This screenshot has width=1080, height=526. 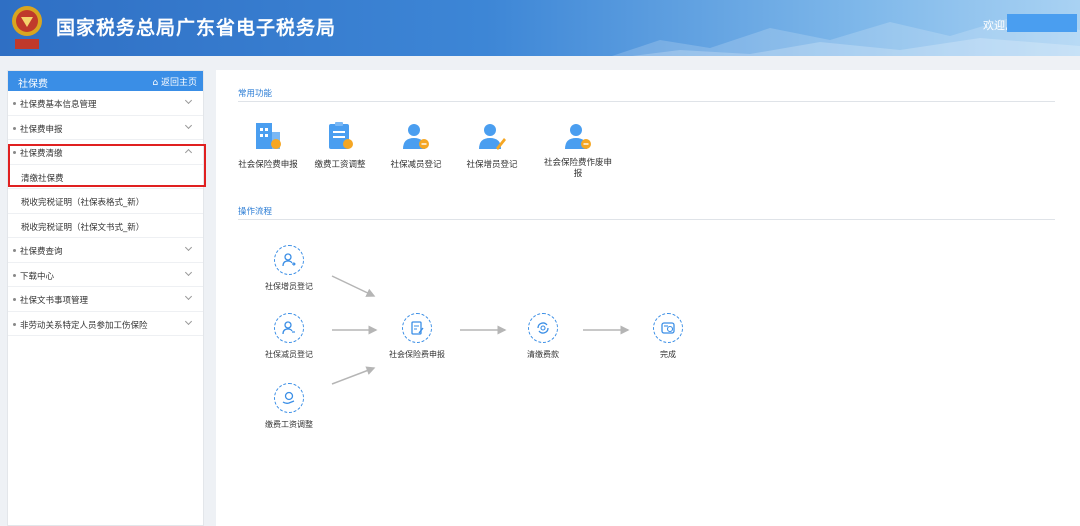 What do you see at coordinates (255, 212) in the screenshot?
I see `flow-title: 操作流程` at bounding box center [255, 212].